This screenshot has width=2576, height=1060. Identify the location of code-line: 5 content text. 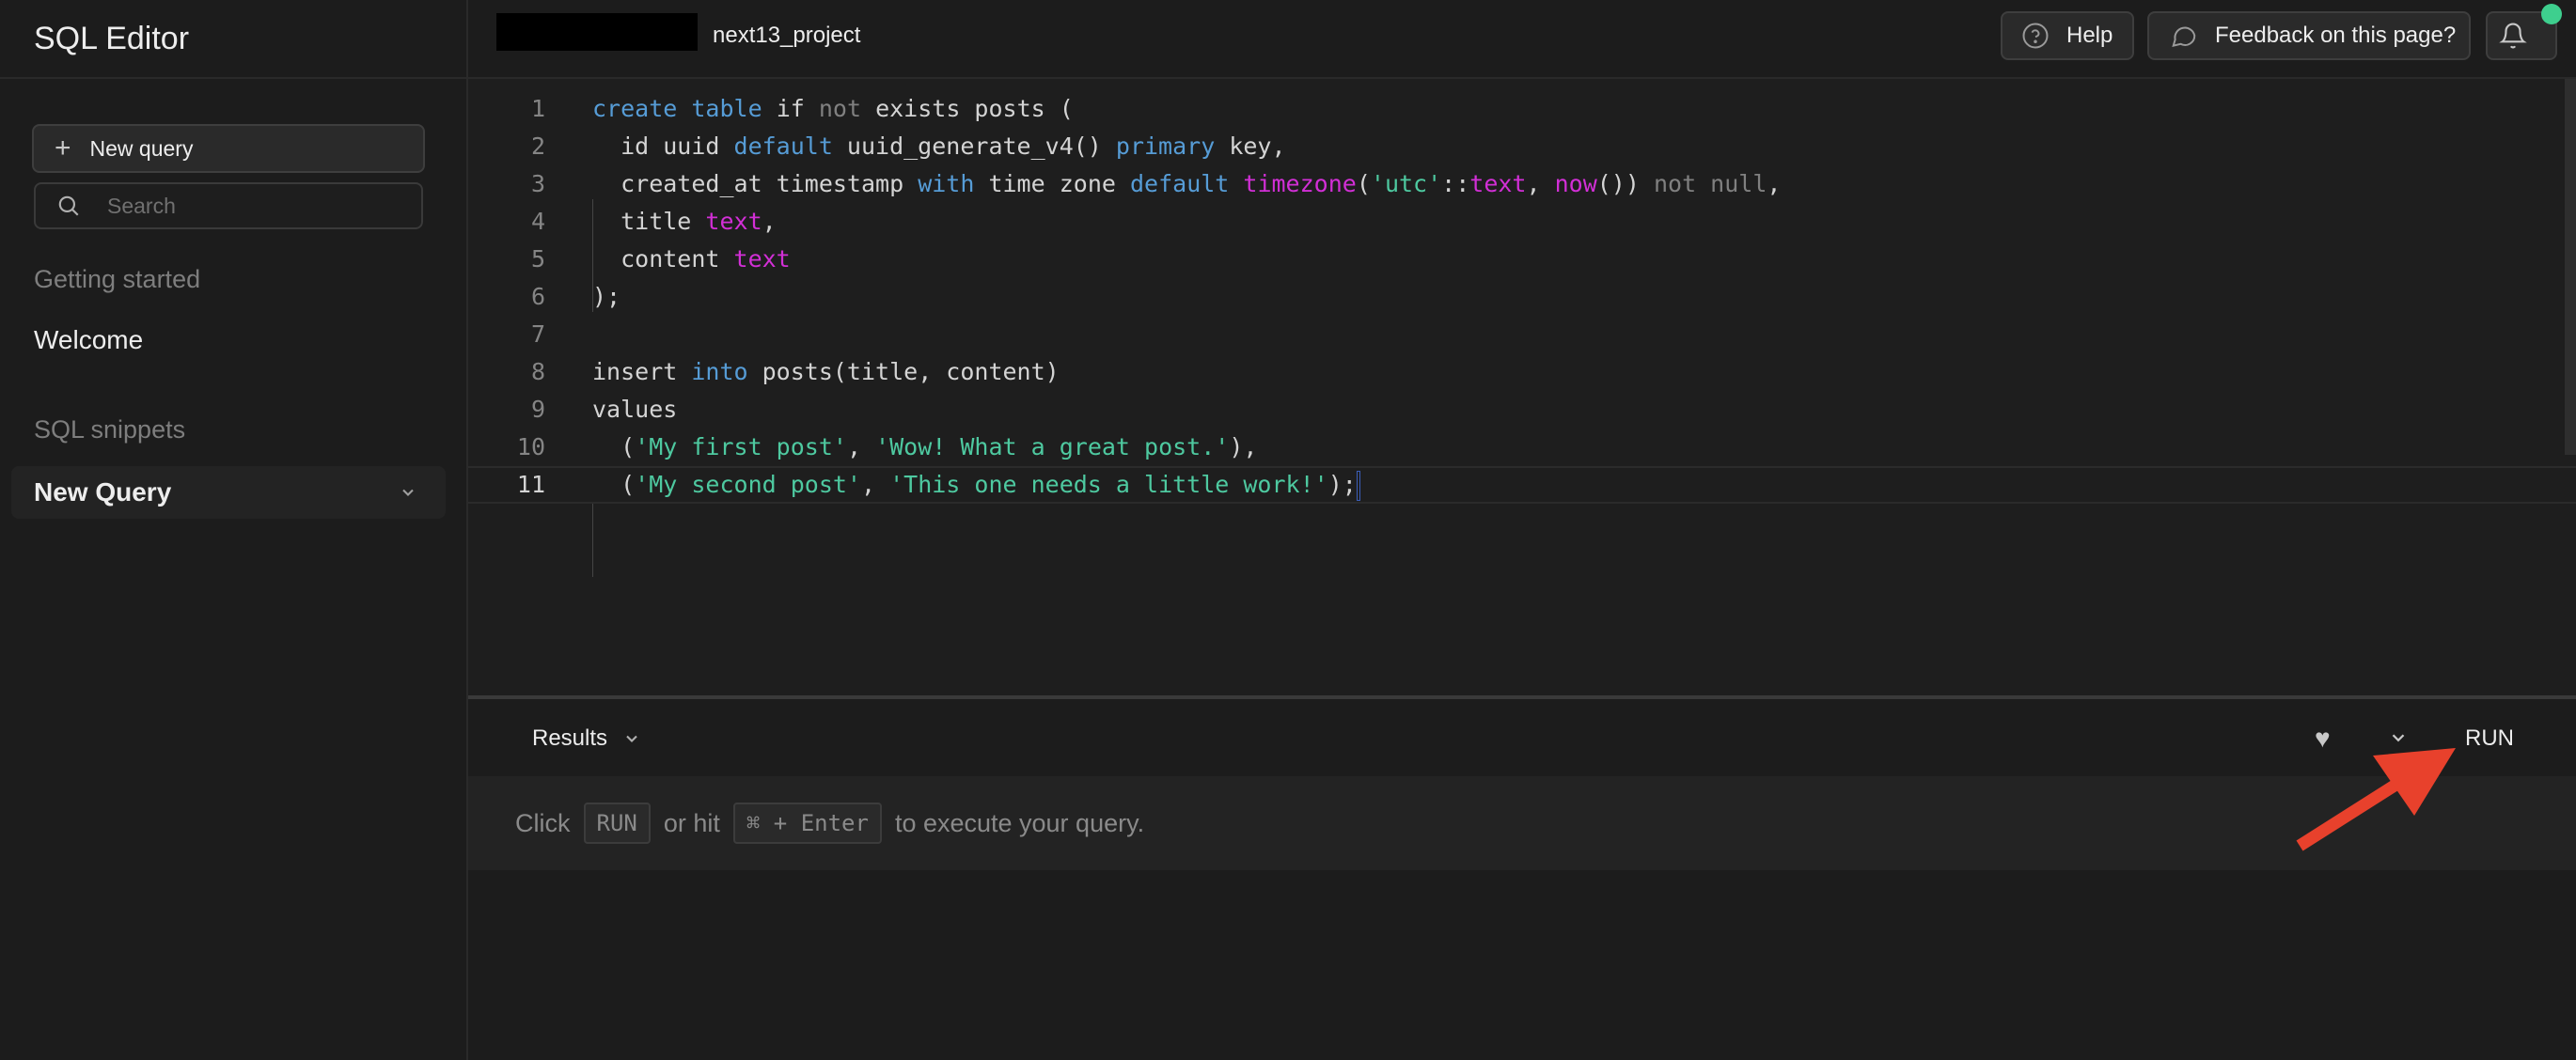
(1522, 259).